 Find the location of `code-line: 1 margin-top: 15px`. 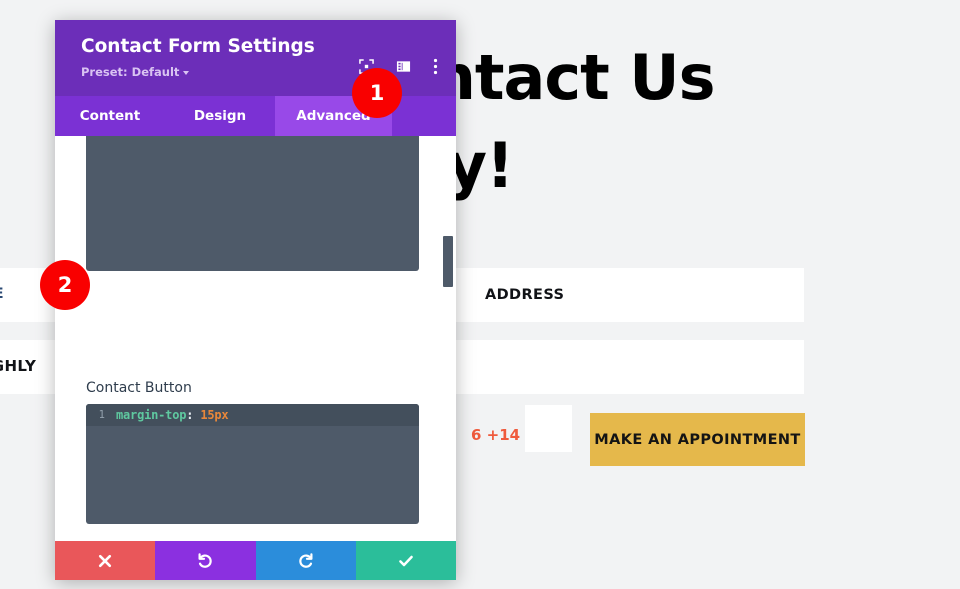

code-line: 1 margin-top: 15px is located at coordinates (252, 415).